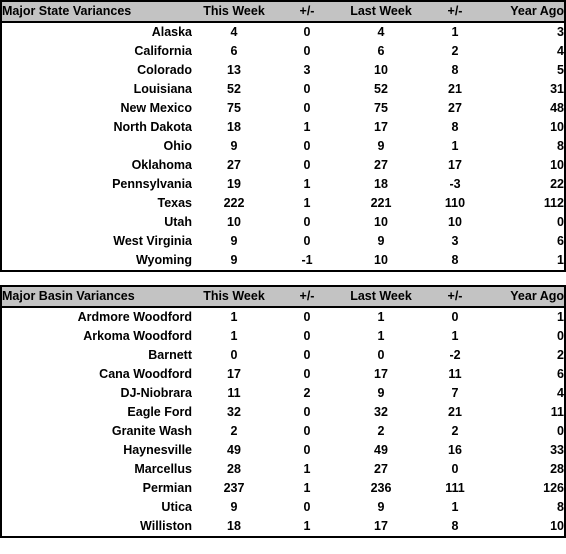 This screenshot has width=566, height=554. I want to click on row-last-week-cell: 18, so click(381, 184).